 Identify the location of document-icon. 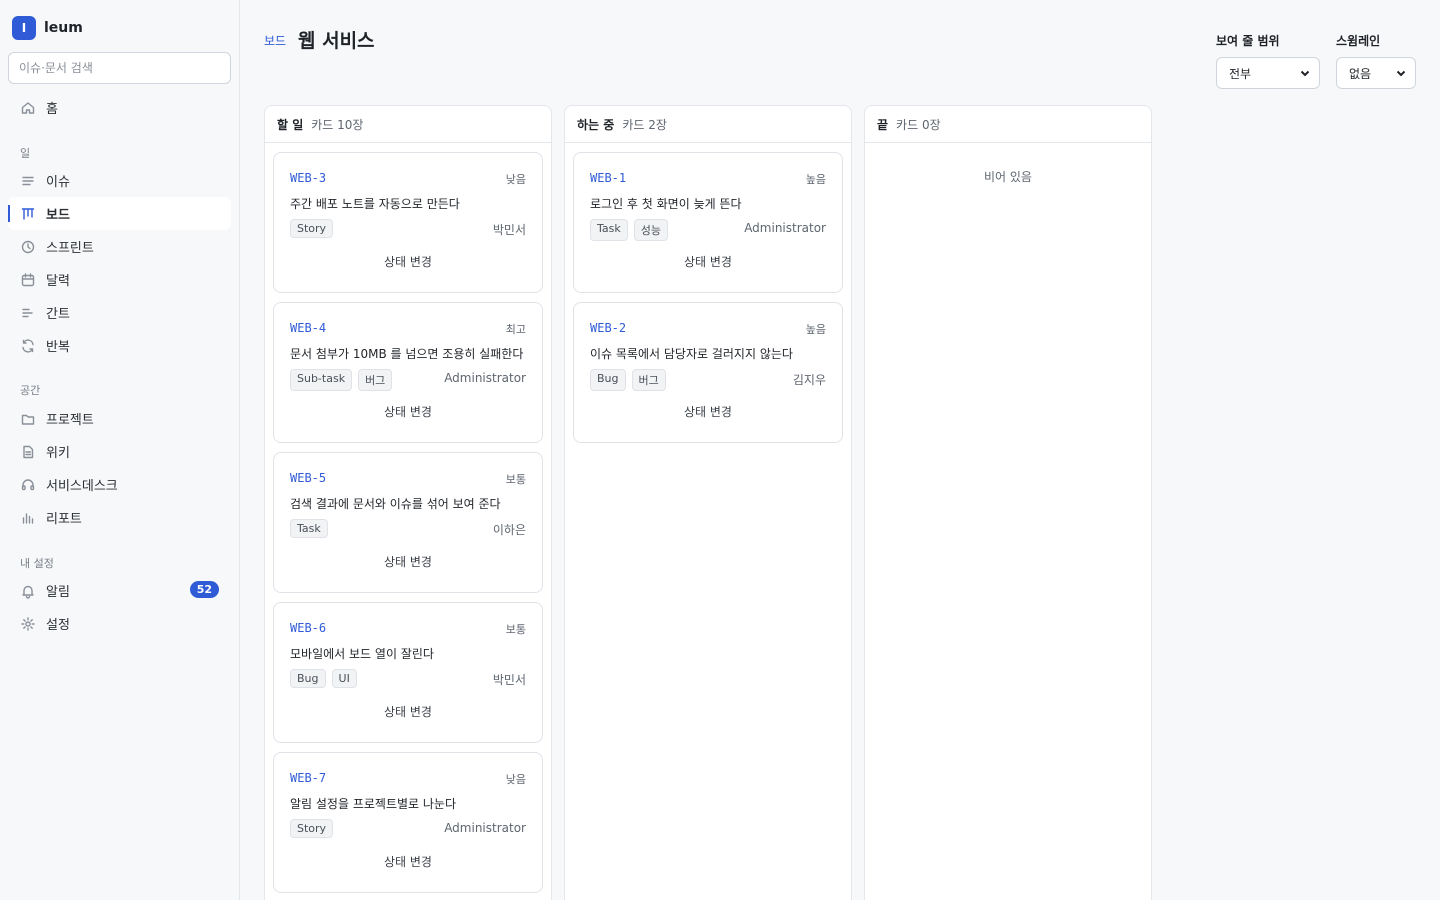
(28, 452).